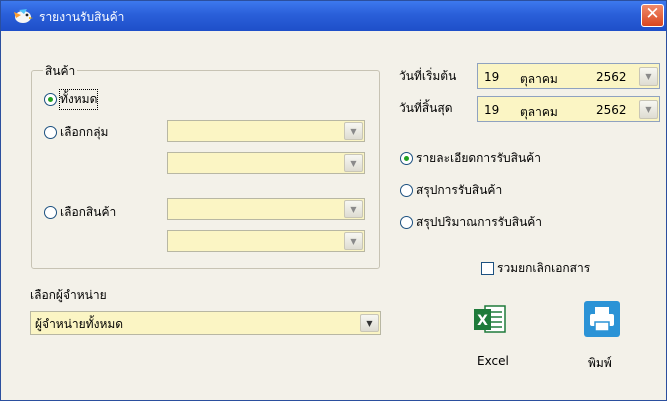  Describe the element at coordinates (84, 132) in the screenshot. I see `radio-group-label: เลือกกลุ่ม` at that location.